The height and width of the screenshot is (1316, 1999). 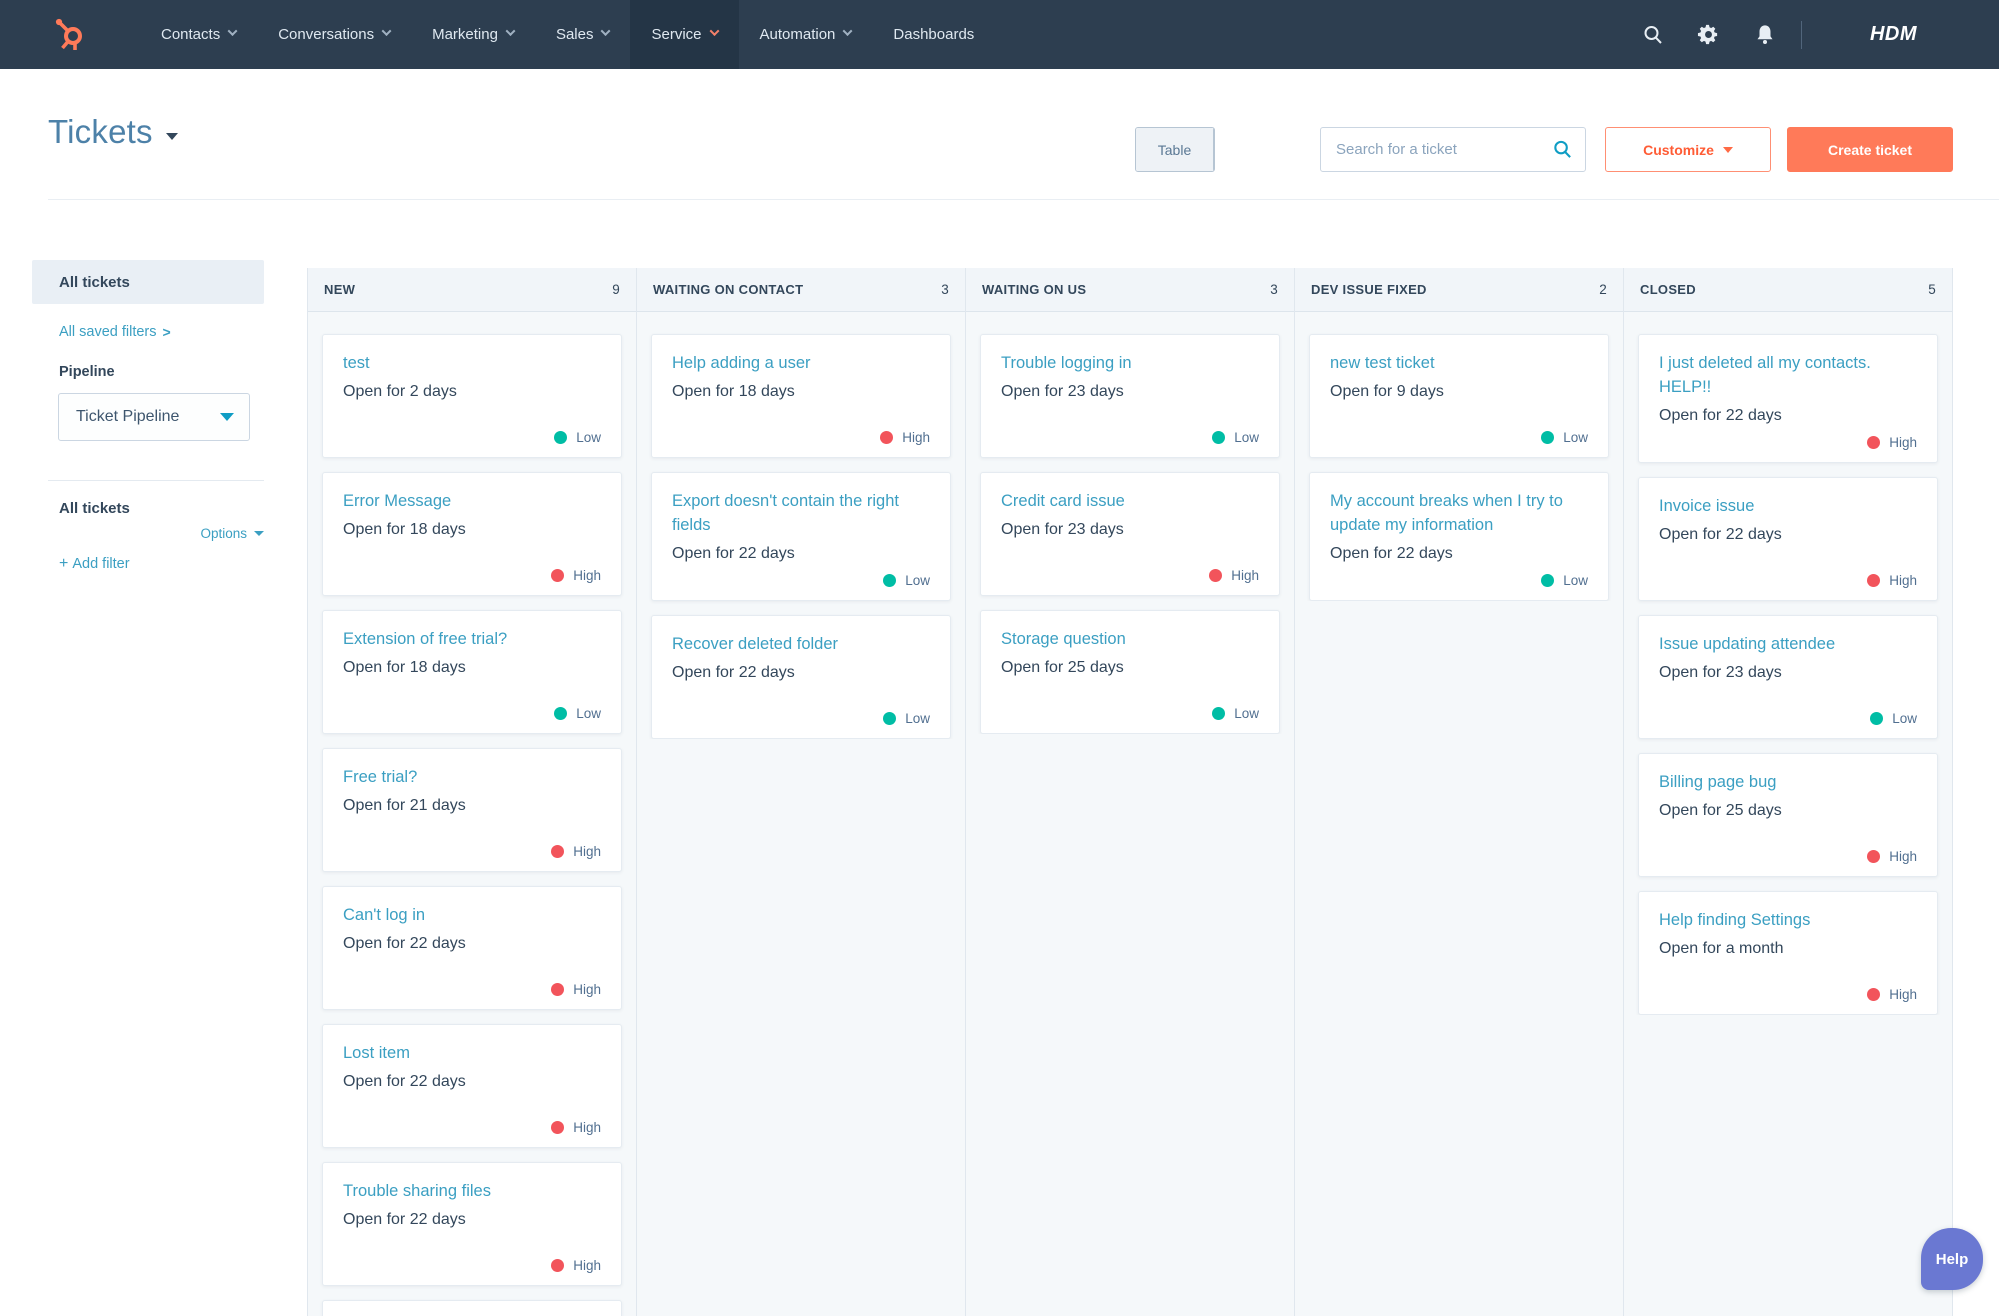 I want to click on nav-item-label: Sales, so click(x=574, y=34).